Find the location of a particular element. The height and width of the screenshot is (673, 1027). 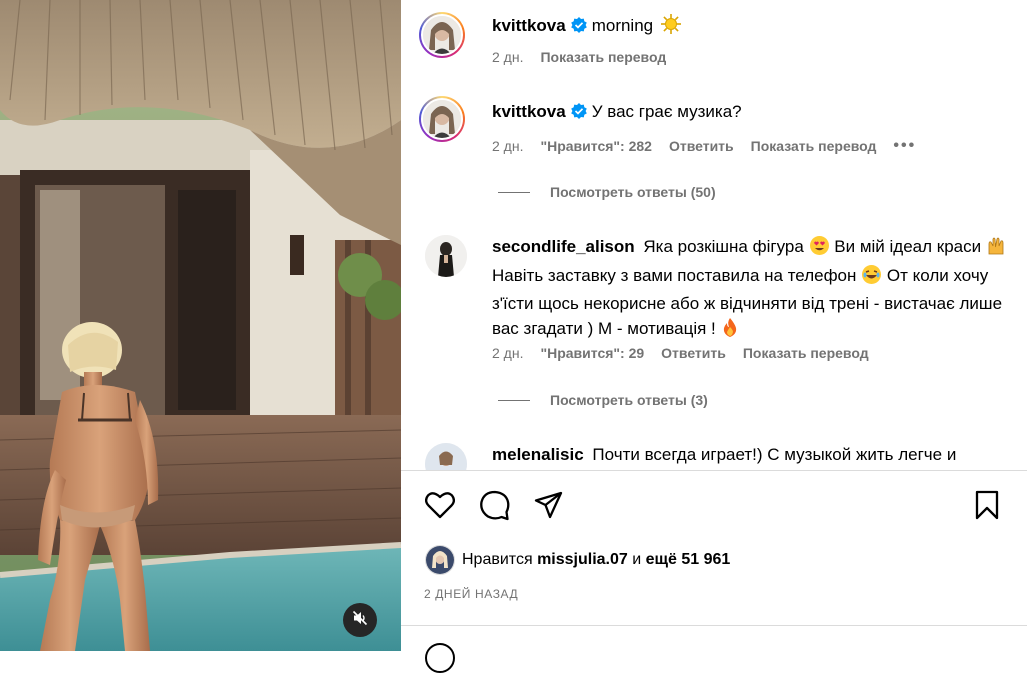

post-action-bar is located at coordinates (714, 507).